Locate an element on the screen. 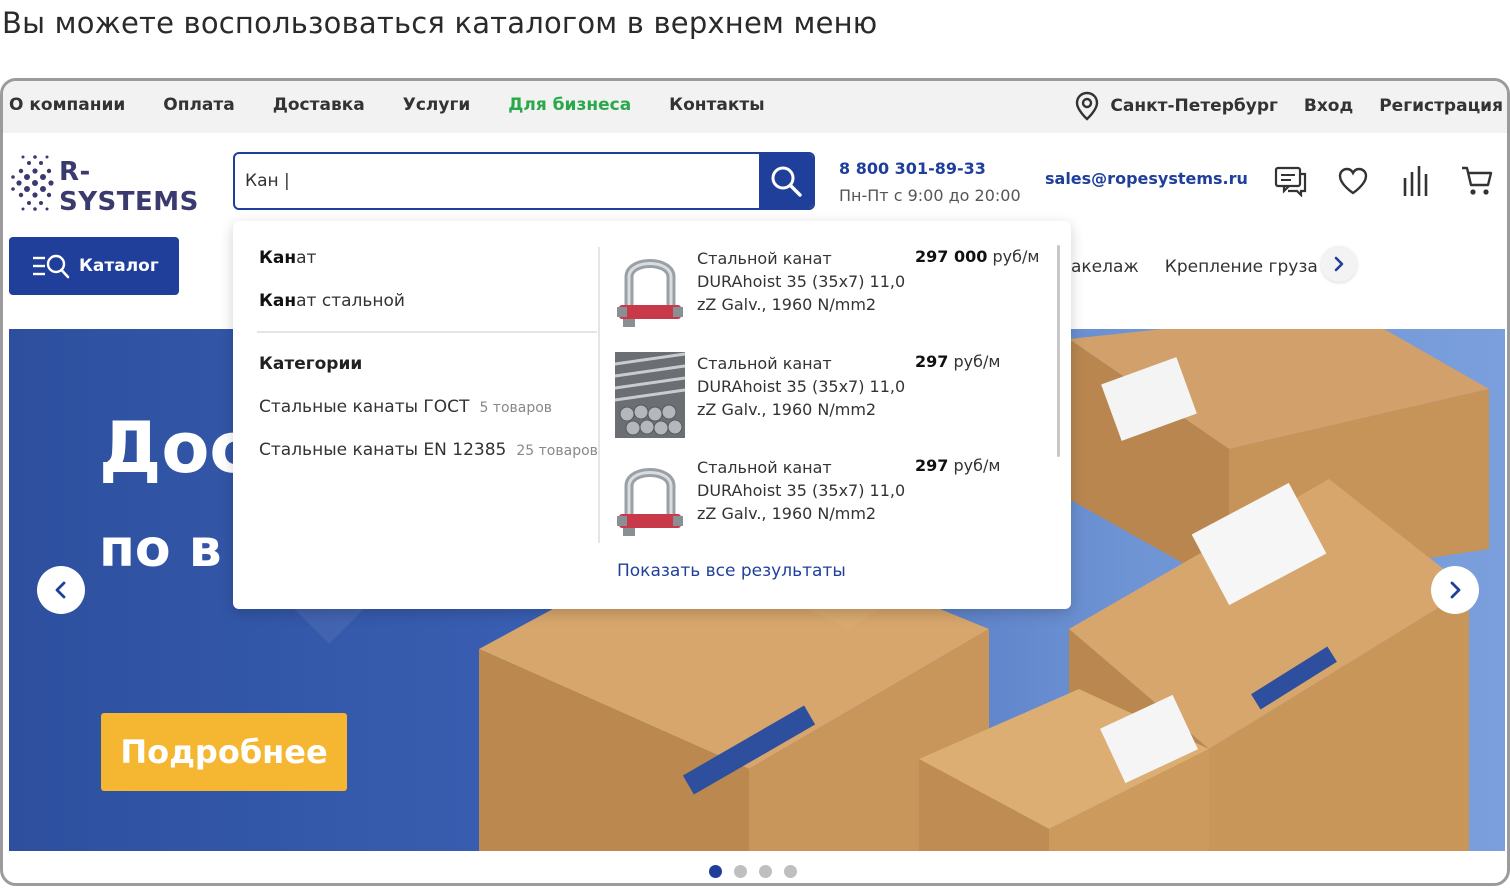 The image size is (1510, 888). top-right: Санкт-Петербург Вход Регистрация is located at coordinates (1288, 106).